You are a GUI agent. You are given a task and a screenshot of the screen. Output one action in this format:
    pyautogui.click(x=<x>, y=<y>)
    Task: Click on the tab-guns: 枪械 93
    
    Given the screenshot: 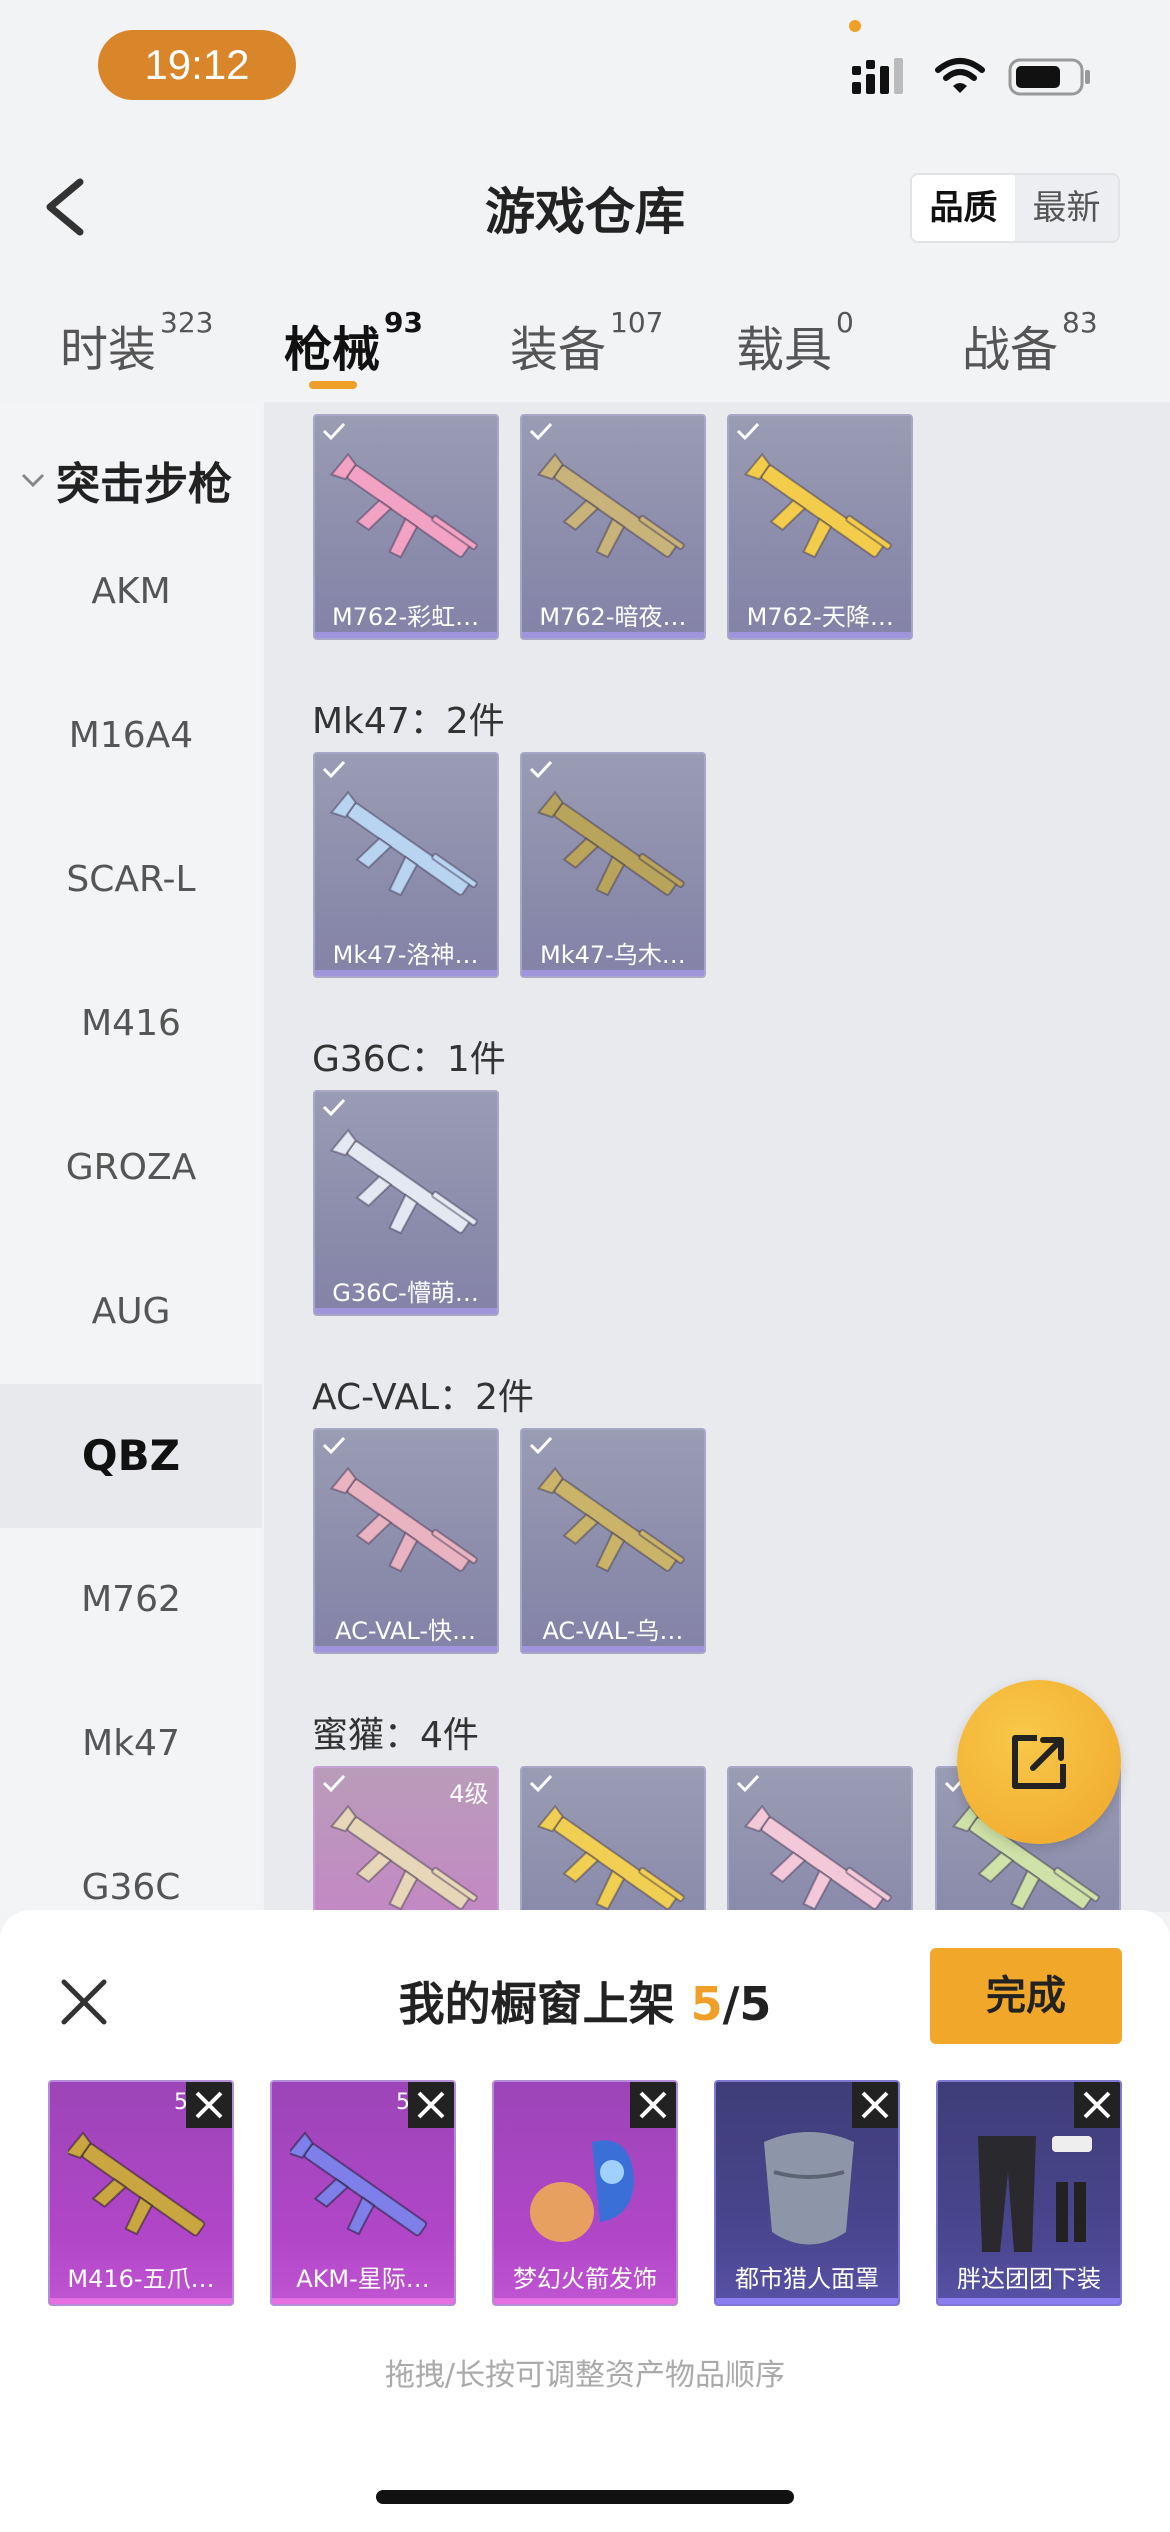 What is the action you would take?
    pyautogui.click(x=353, y=343)
    